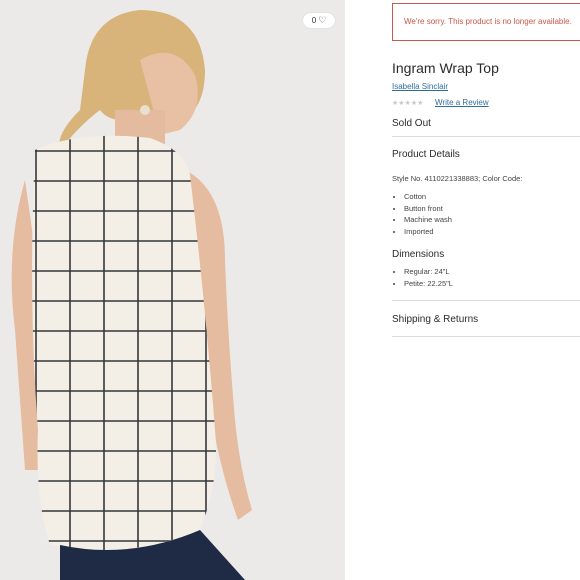 This screenshot has height=580, width=580. What do you see at coordinates (314, 20) in the screenshot?
I see `favorite-count: 0` at bounding box center [314, 20].